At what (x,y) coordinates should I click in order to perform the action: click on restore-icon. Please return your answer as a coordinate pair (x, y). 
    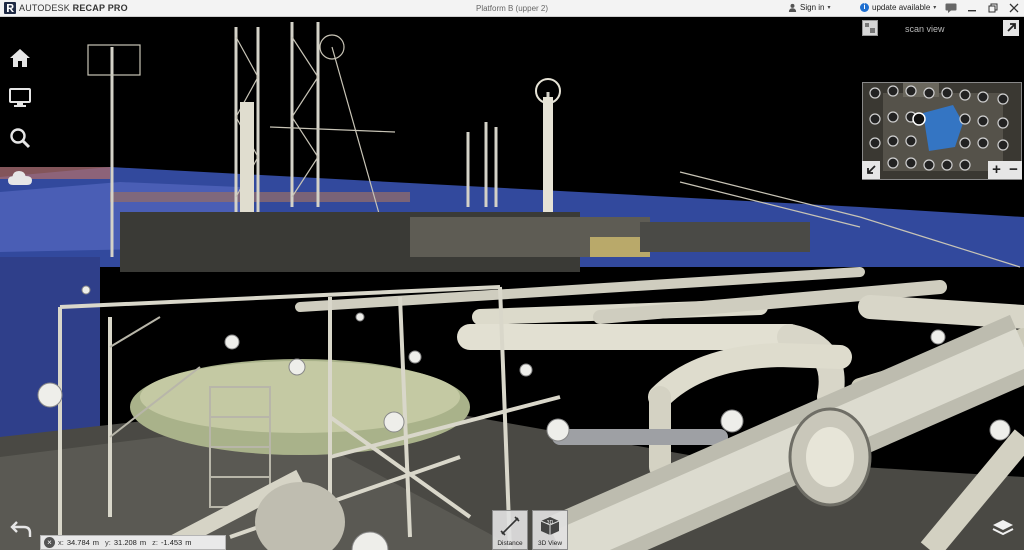
    Looking at the image, I should click on (993, 8).